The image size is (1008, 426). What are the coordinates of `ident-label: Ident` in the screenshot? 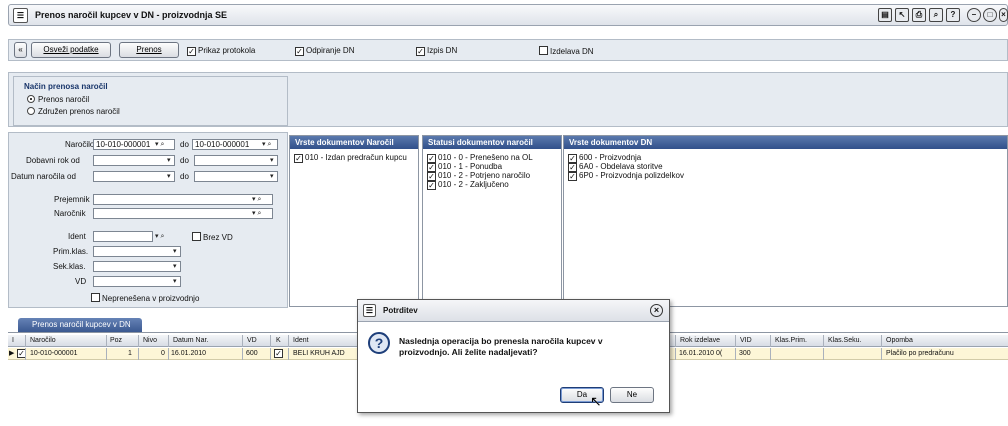 It's located at (77, 236).